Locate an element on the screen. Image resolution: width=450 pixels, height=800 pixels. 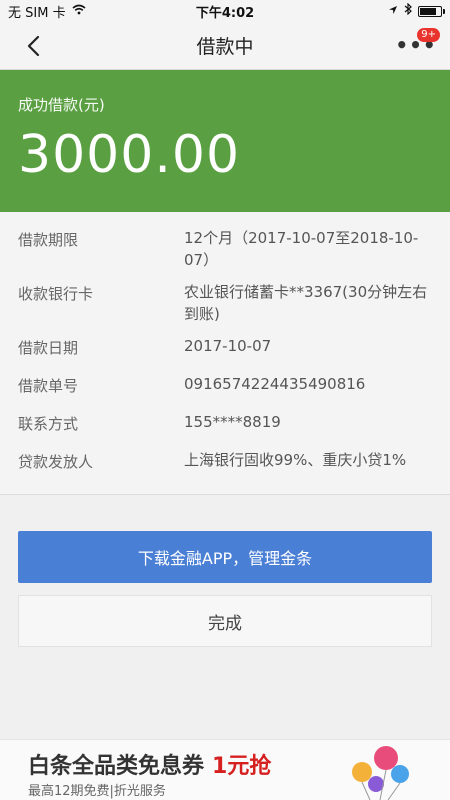
notification-badge: 9+ is located at coordinates (428, 35).